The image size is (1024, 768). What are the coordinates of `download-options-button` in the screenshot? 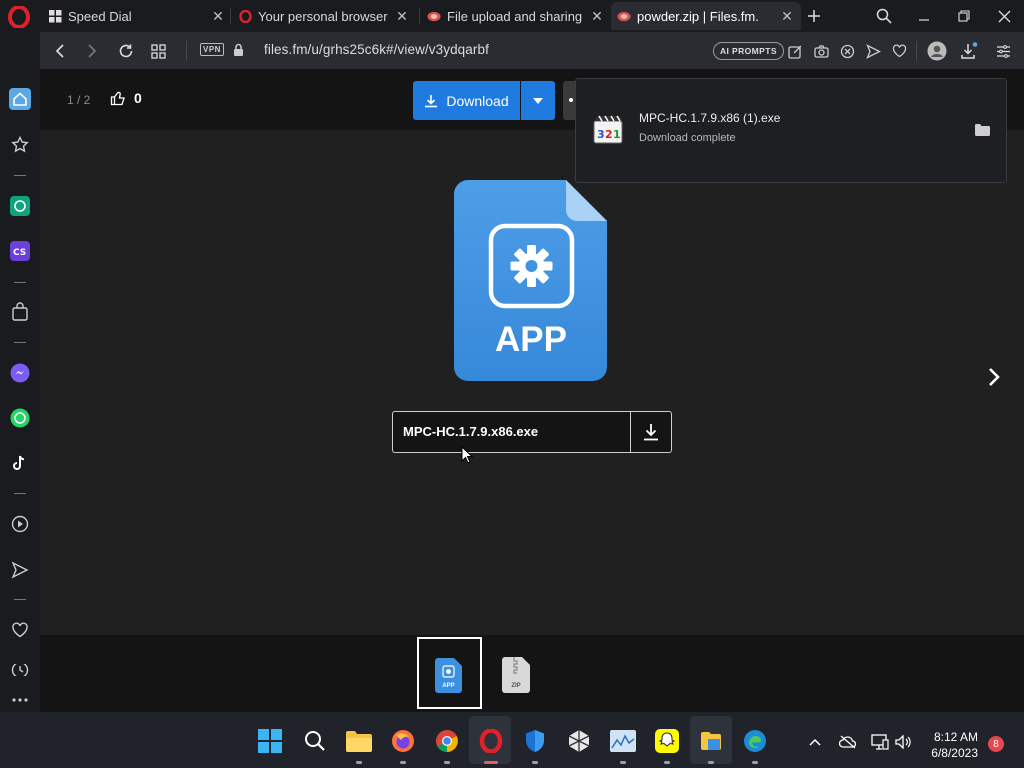 It's located at (538, 100).